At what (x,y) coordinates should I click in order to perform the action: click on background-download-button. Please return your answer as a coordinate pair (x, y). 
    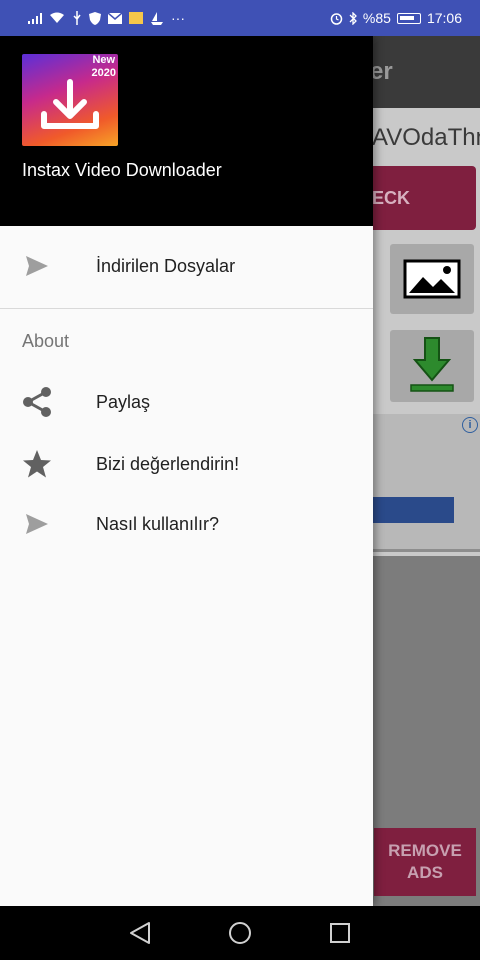
    Looking at the image, I should click on (432, 366).